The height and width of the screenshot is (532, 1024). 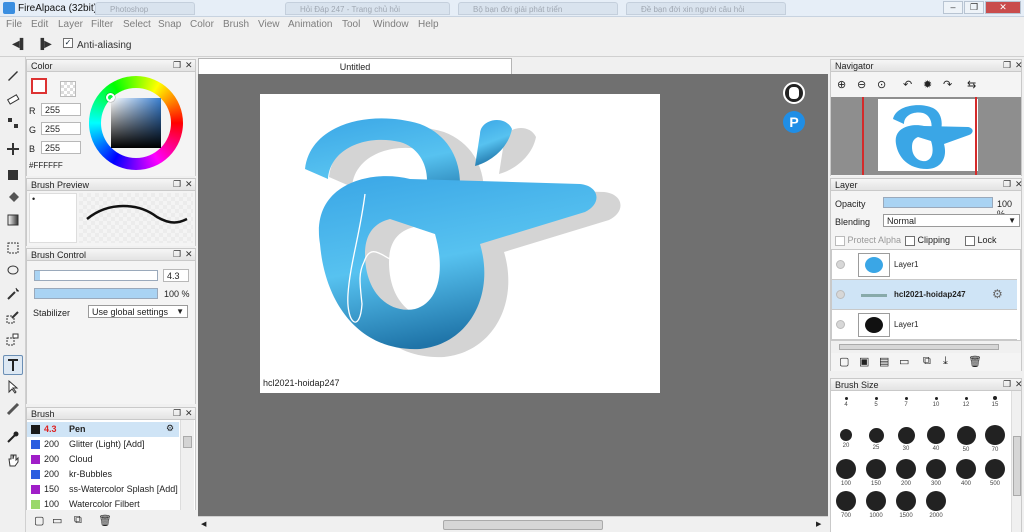 I want to click on menu-color: Color, so click(x=202, y=24).